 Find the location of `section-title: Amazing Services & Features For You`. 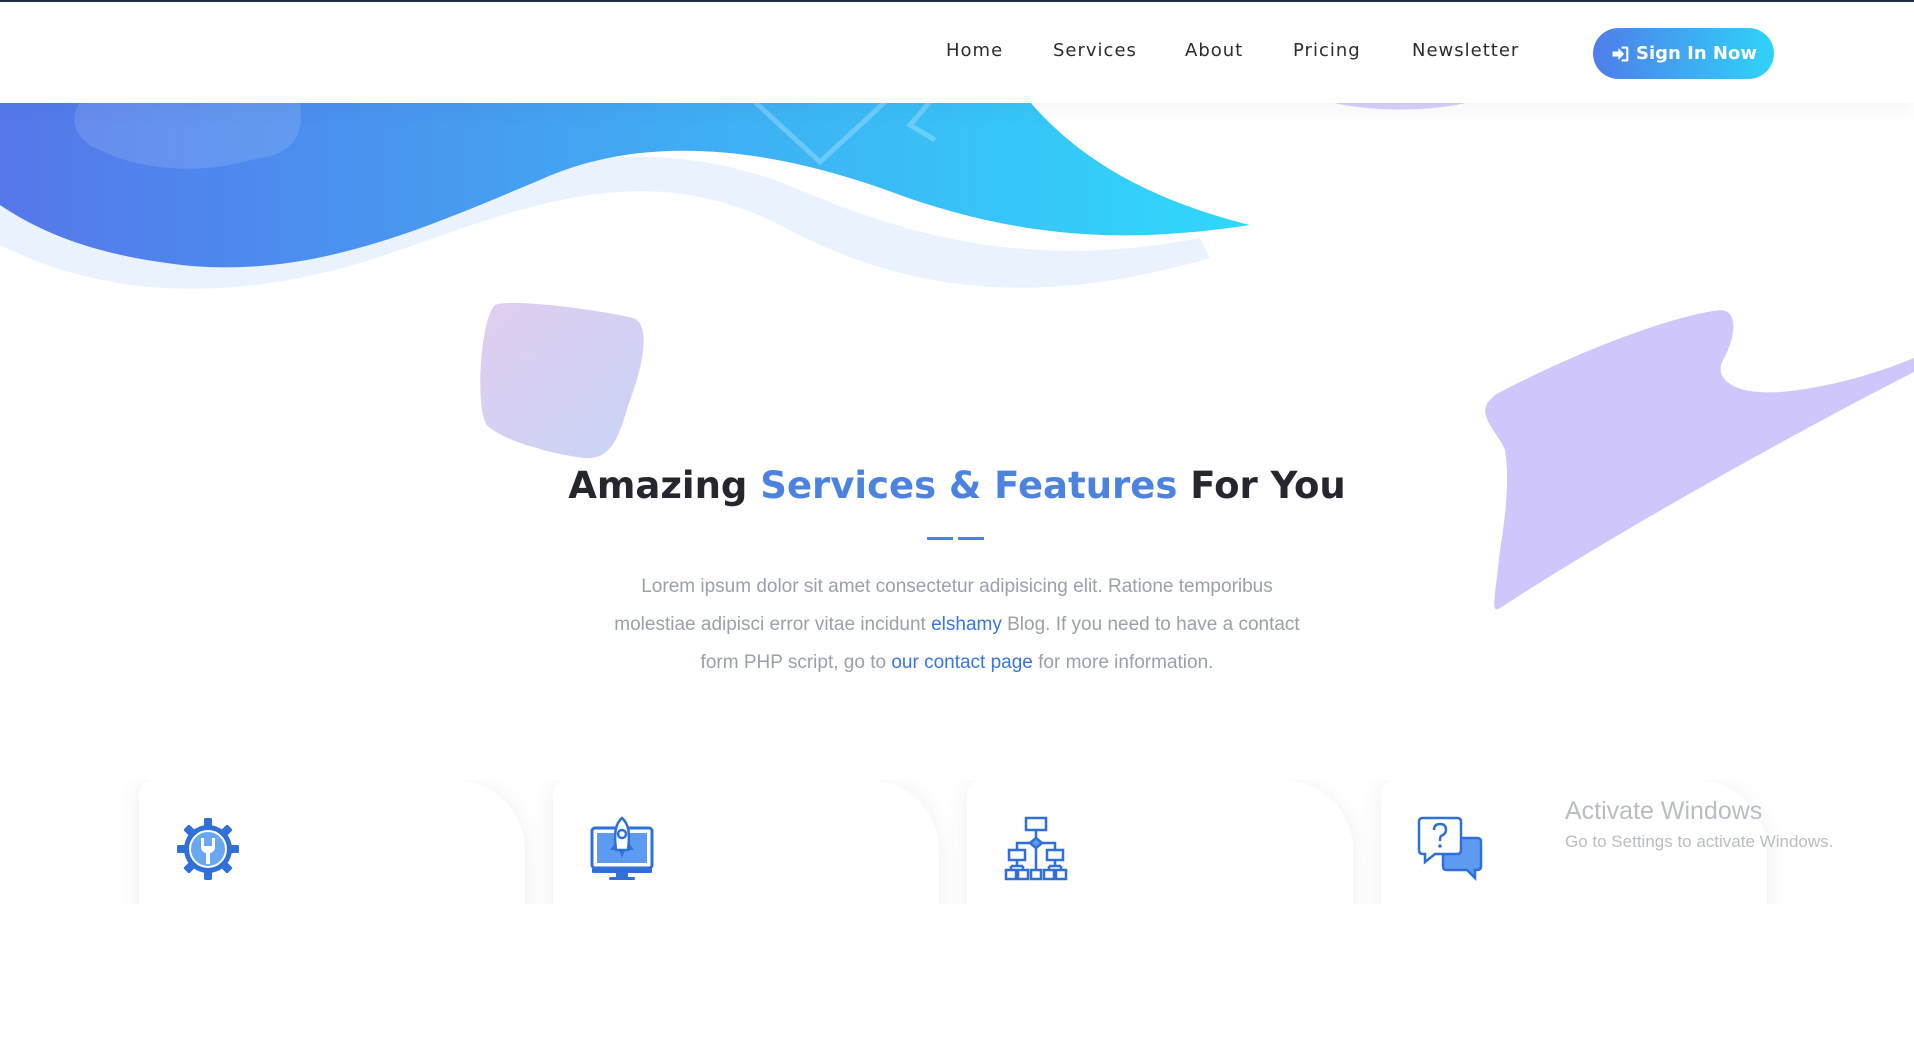

section-title: Amazing Services & Features For You is located at coordinates (957, 485).